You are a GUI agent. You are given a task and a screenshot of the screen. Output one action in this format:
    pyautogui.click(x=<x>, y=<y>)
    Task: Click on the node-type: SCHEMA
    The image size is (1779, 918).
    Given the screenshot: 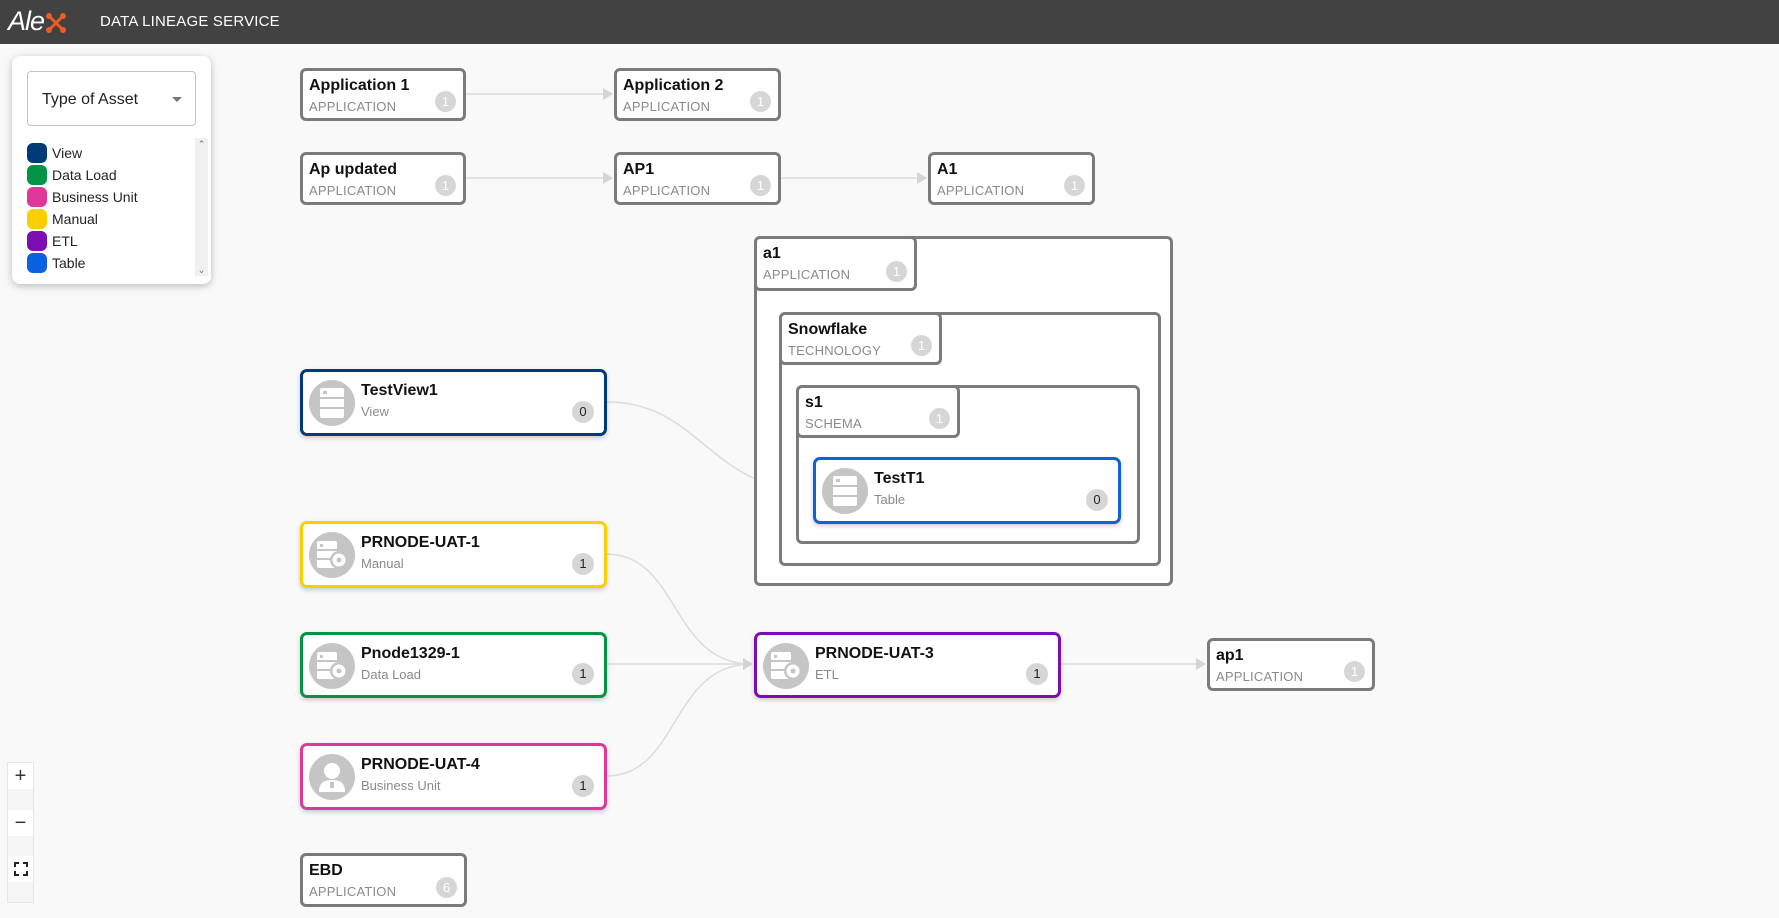 What is the action you would take?
    pyautogui.click(x=833, y=423)
    